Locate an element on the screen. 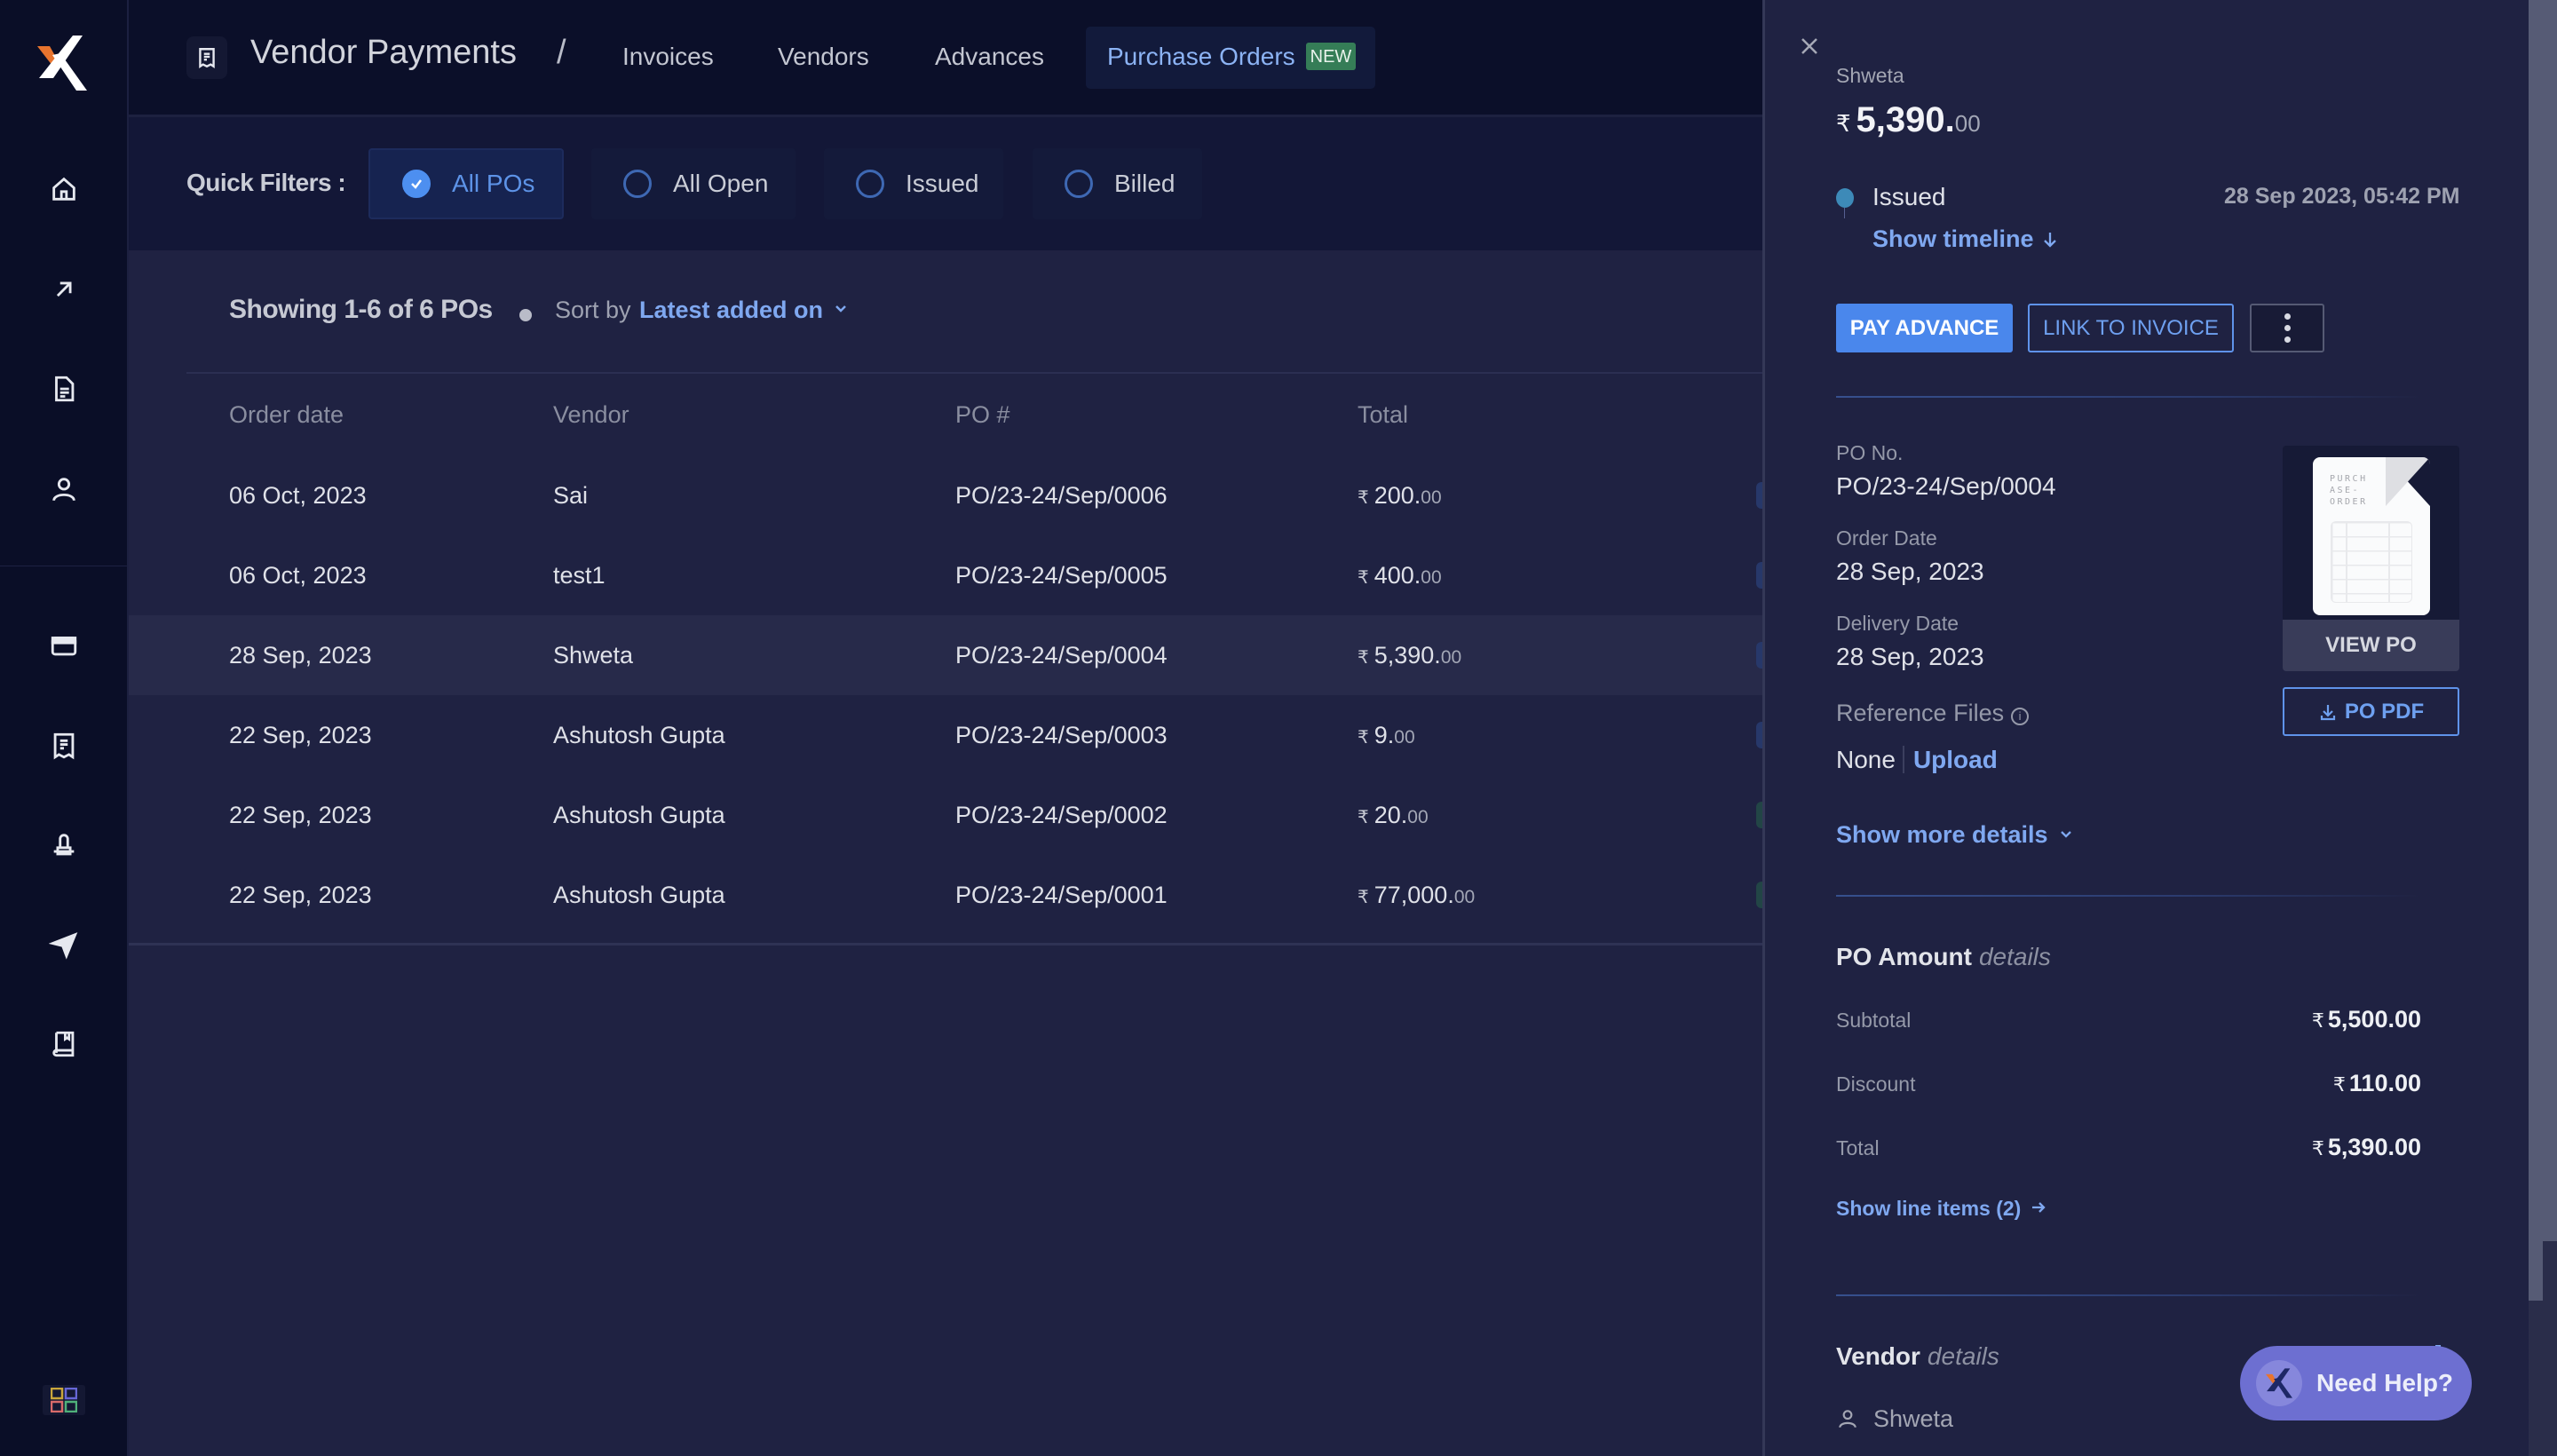  chevron-down-icon is located at coordinates (840, 309).